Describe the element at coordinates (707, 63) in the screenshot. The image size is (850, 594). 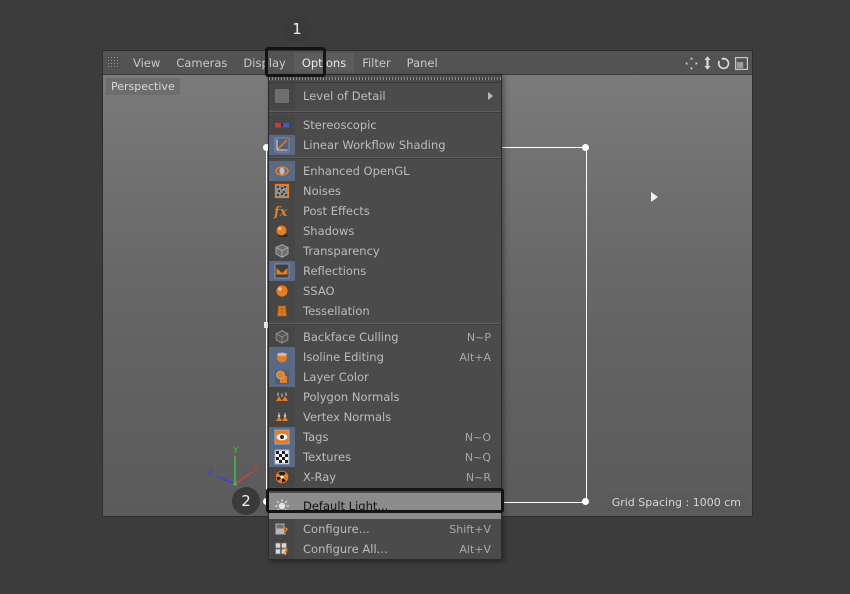
I see `dolly-icon` at that location.